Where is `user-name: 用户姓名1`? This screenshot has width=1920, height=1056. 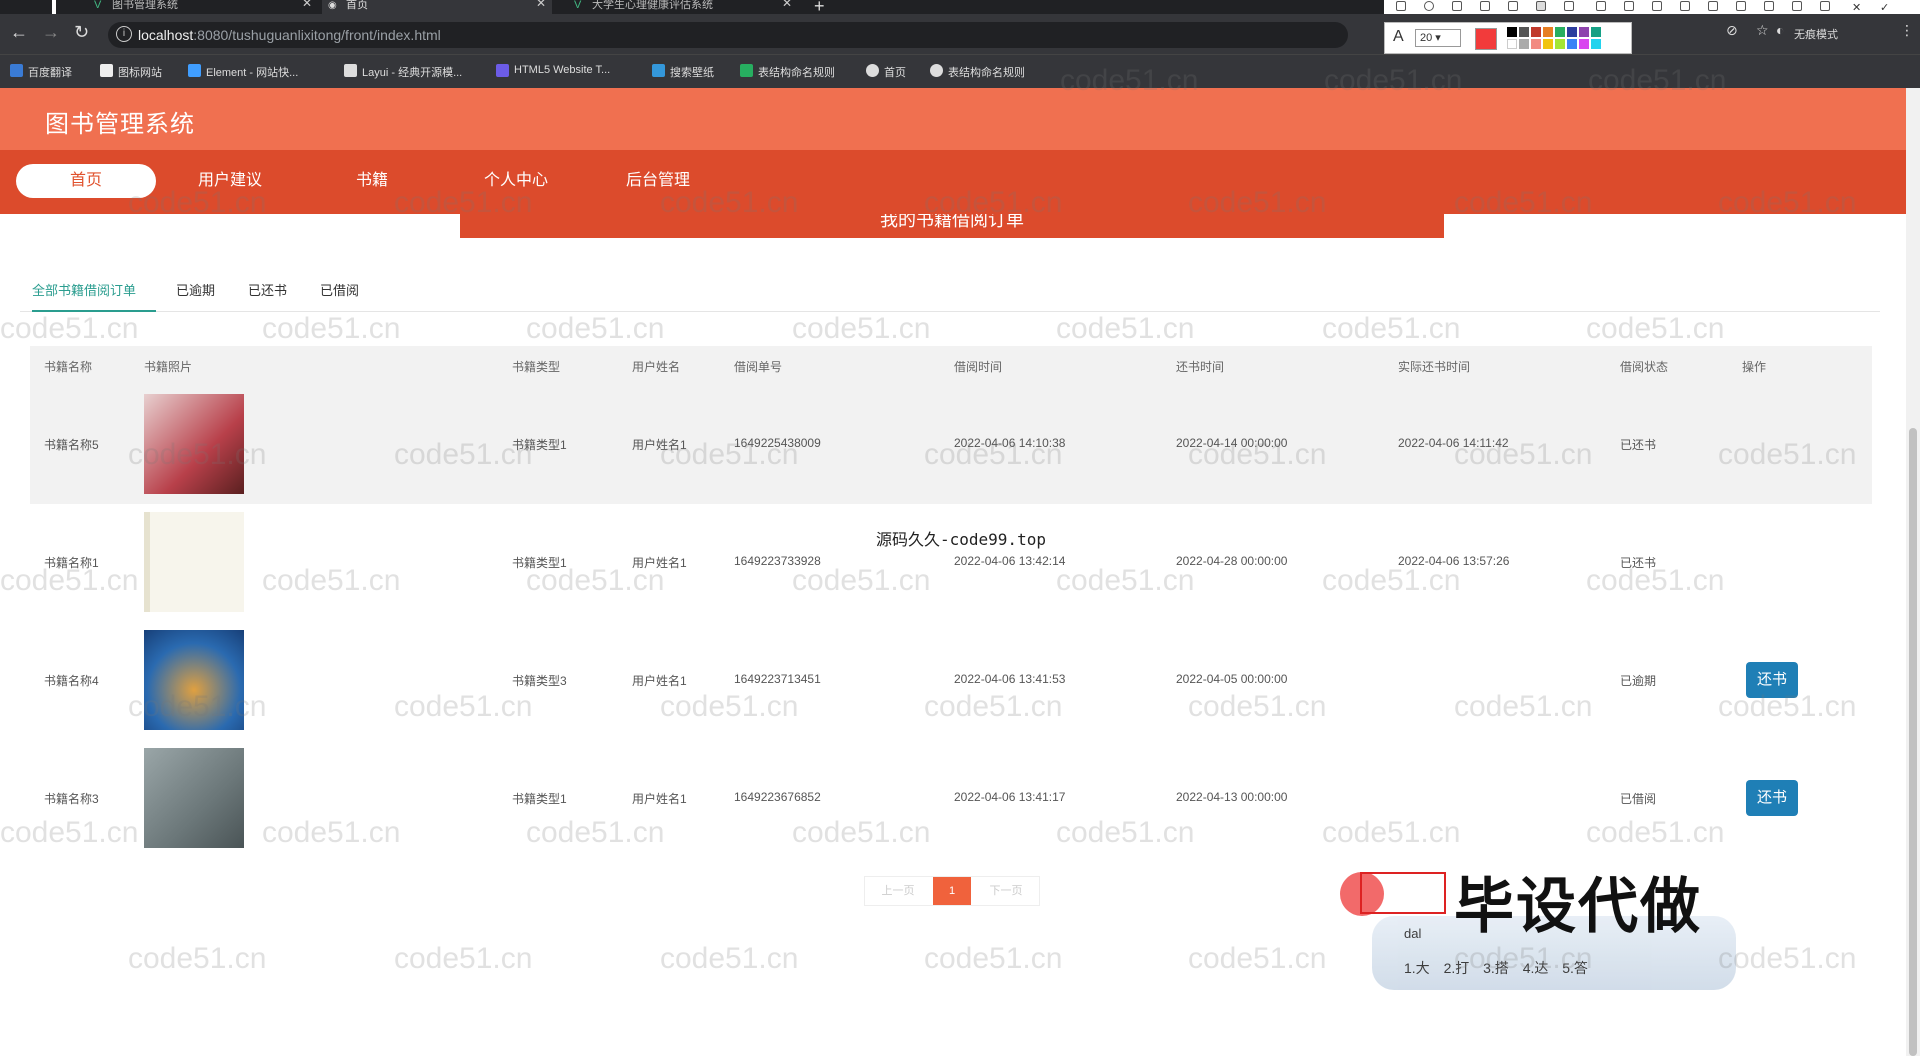
user-name: 用户姓名1 is located at coordinates (659, 799).